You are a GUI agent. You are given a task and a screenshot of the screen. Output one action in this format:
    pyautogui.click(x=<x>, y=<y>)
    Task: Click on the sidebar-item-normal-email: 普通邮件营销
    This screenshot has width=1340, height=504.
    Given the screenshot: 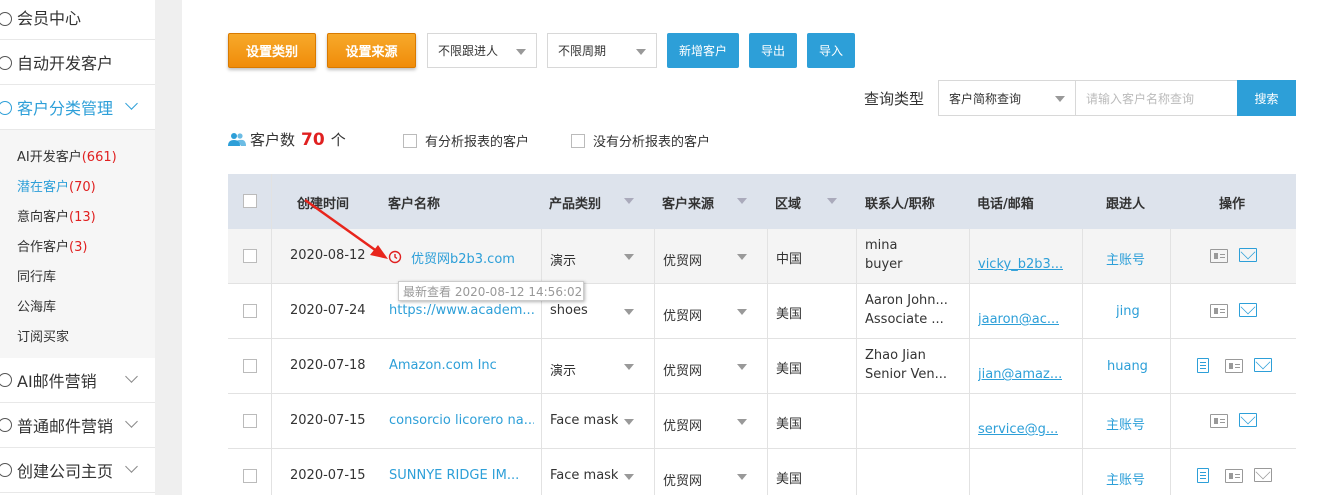 What is the action you would take?
    pyautogui.click(x=77, y=425)
    